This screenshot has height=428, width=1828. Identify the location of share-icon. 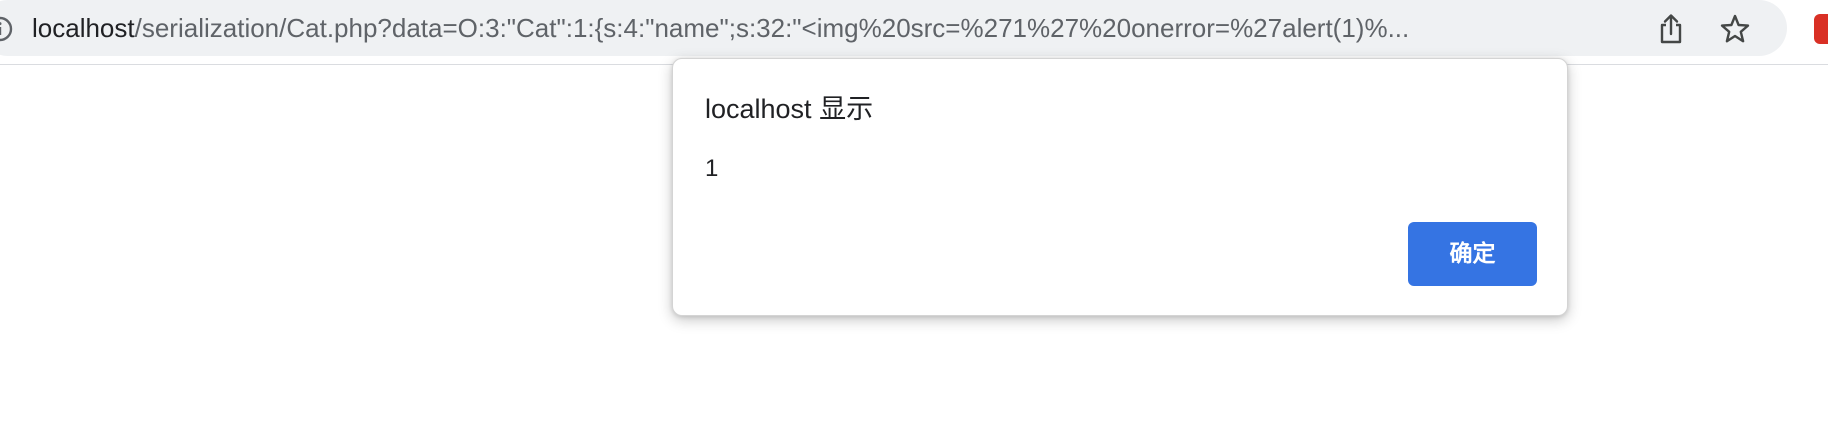
(1671, 29).